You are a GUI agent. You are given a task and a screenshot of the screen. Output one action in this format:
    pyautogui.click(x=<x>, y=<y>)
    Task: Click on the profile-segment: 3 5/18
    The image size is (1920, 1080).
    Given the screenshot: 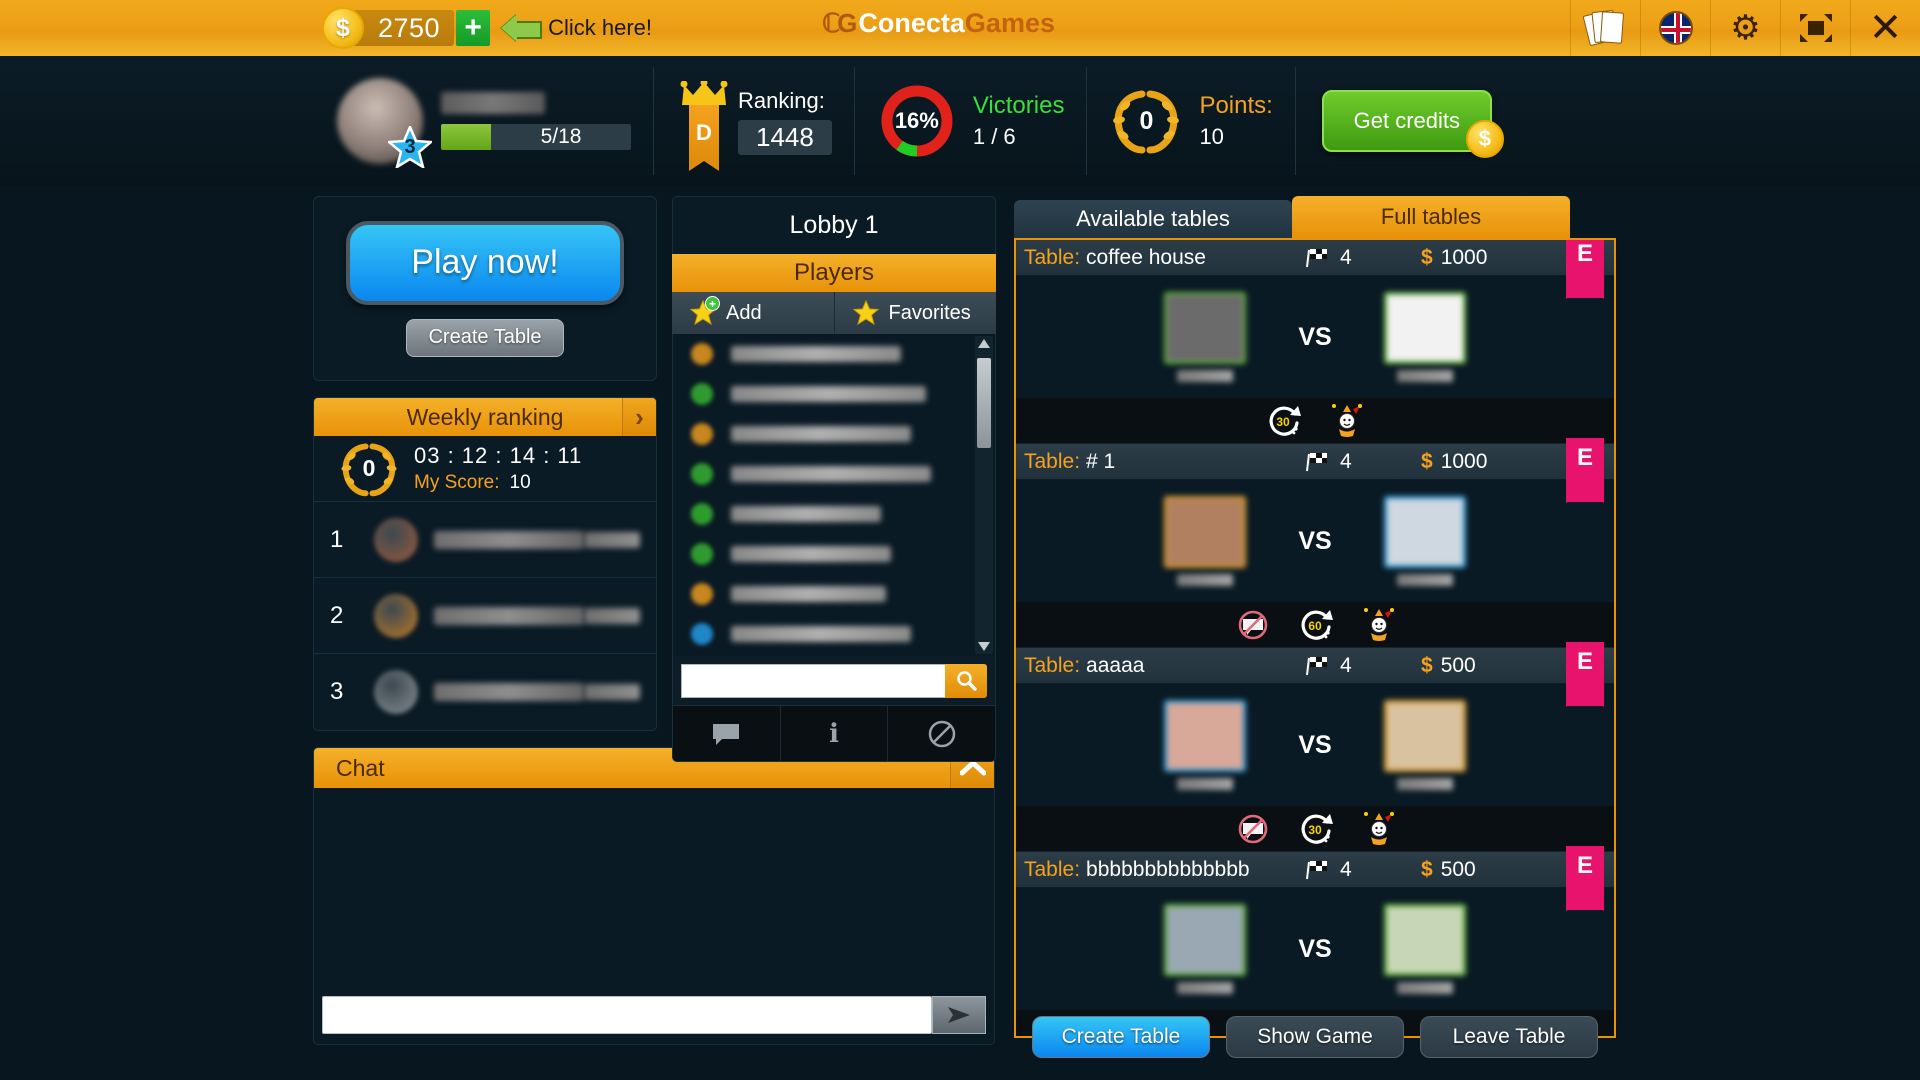 What is the action you would take?
    pyautogui.click(x=484, y=121)
    